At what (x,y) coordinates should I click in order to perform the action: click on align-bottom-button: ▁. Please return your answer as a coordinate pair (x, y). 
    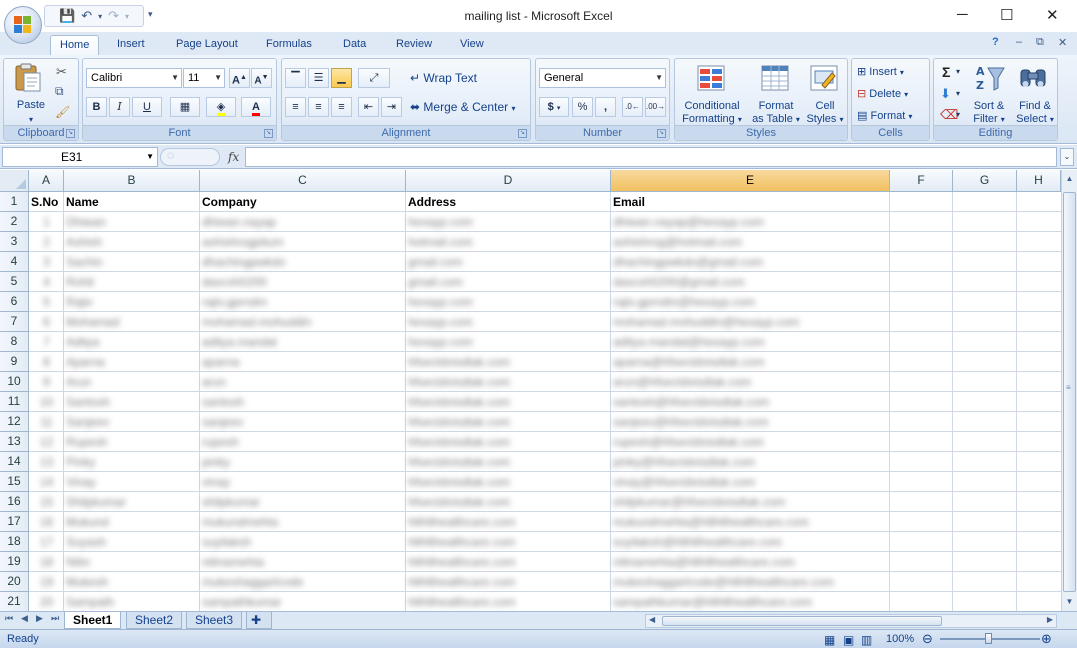
    Looking at the image, I should click on (341, 78).